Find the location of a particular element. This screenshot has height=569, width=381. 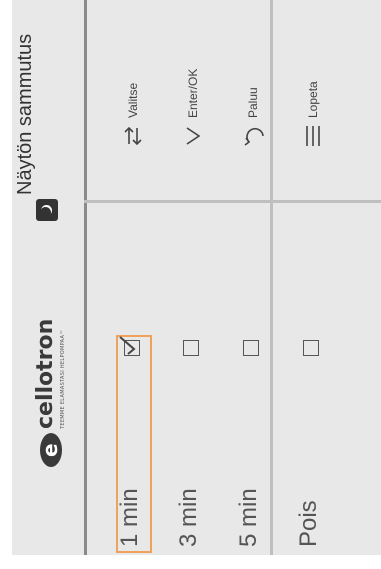

chevron-icon is located at coordinates (193, 136).